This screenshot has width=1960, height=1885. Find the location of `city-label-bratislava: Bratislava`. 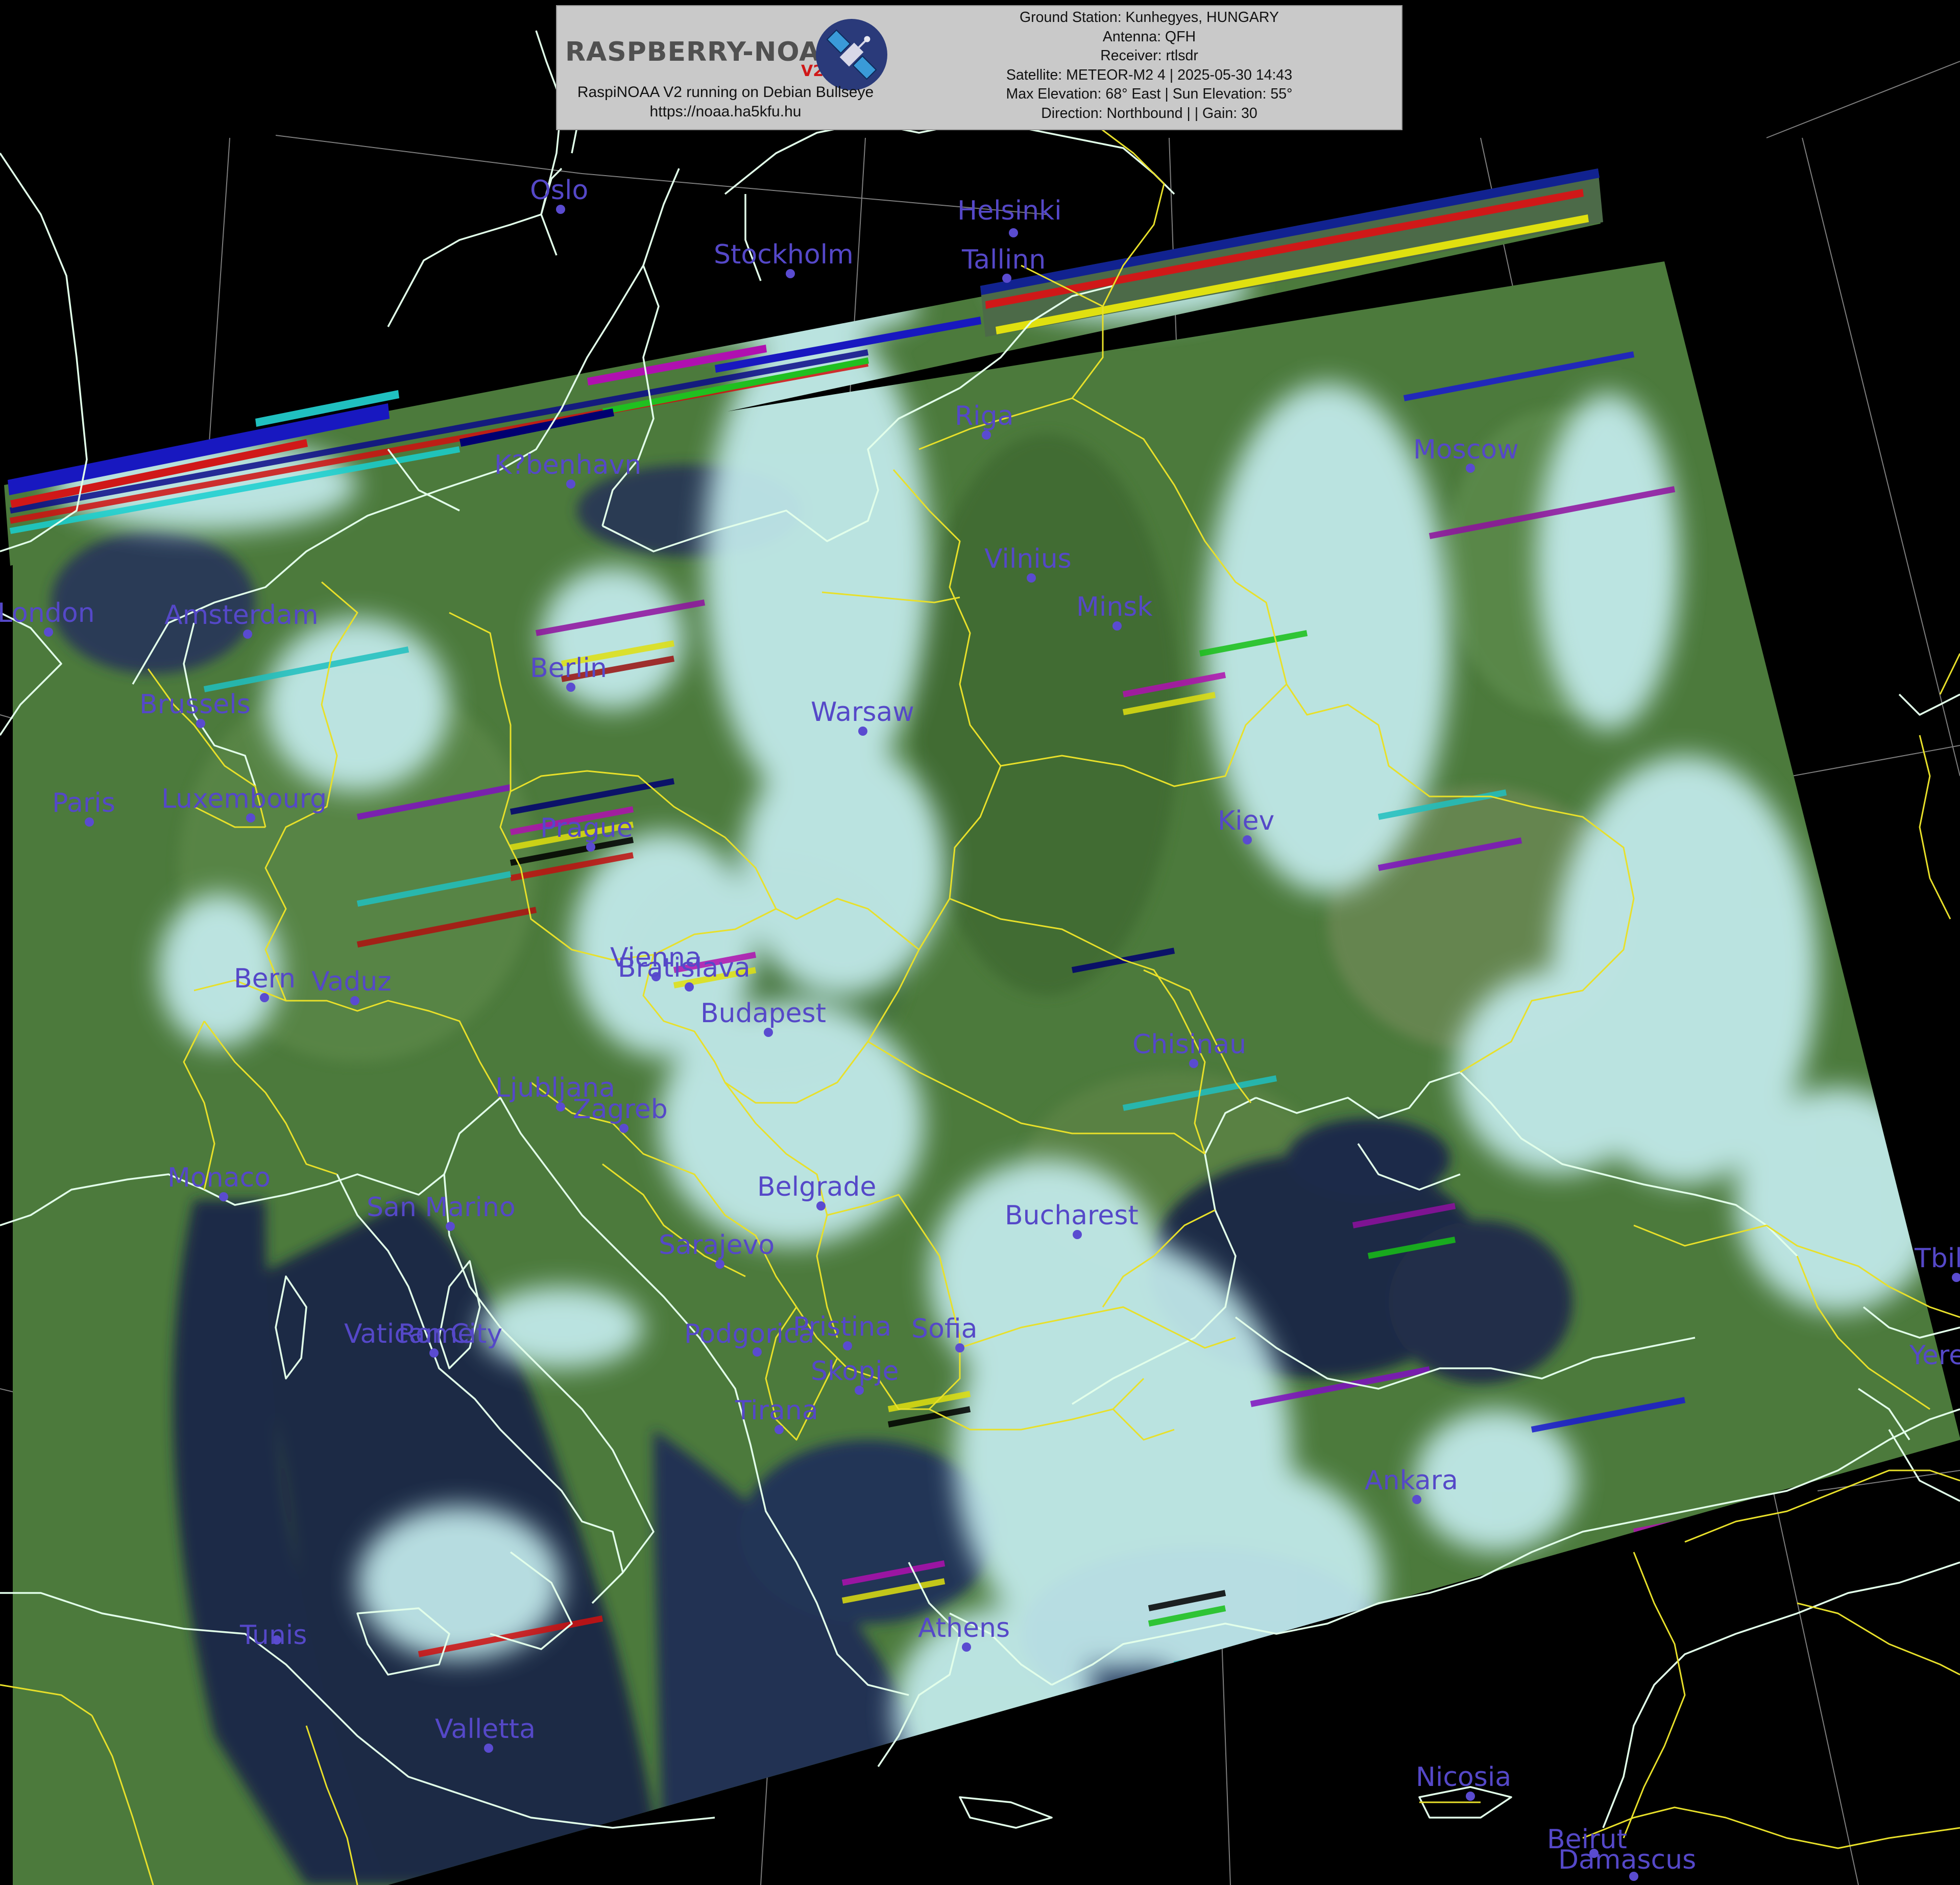

city-label-bratislava: Bratislava is located at coordinates (684, 968).